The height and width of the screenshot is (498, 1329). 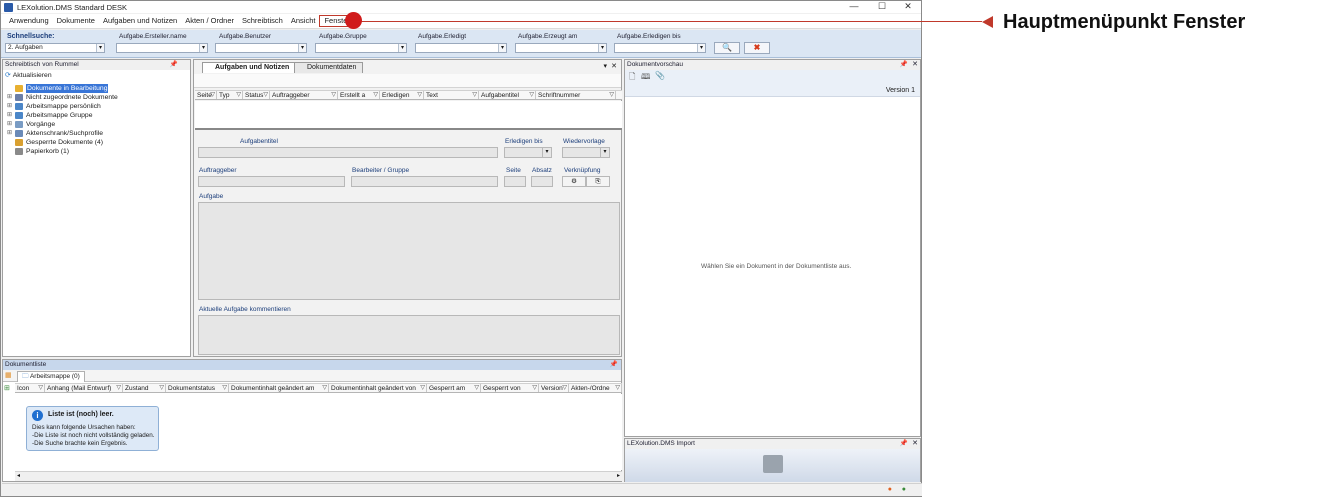 I want to click on tab-dokumentdaten: Dokumentdaten, so click(x=329, y=67).